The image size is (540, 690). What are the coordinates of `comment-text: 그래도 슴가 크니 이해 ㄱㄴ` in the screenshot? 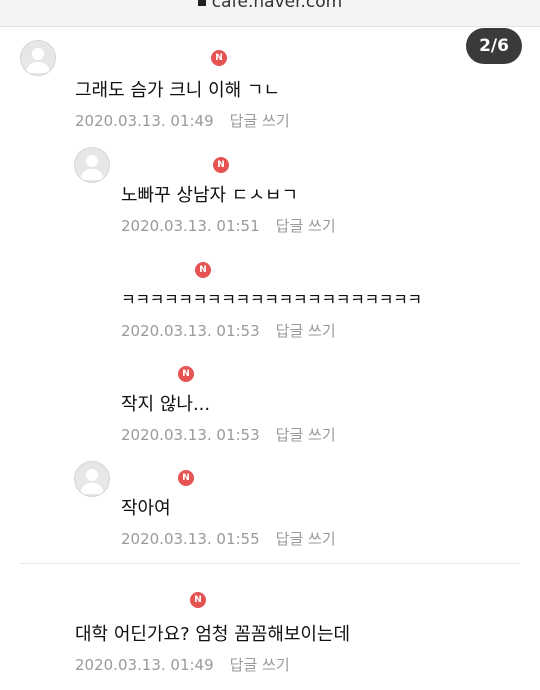 It's located at (178, 90).